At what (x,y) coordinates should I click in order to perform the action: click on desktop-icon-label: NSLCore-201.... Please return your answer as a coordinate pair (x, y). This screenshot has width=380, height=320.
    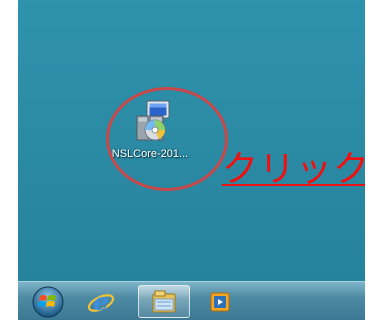
    Looking at the image, I should click on (150, 154).